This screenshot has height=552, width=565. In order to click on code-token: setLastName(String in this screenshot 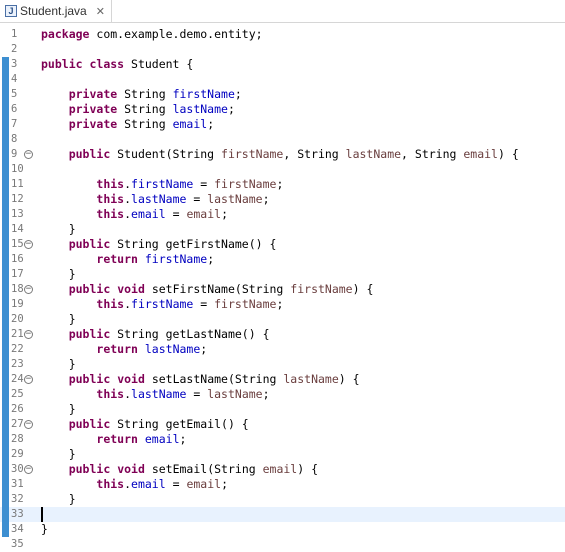, I will do `click(217, 379)`.